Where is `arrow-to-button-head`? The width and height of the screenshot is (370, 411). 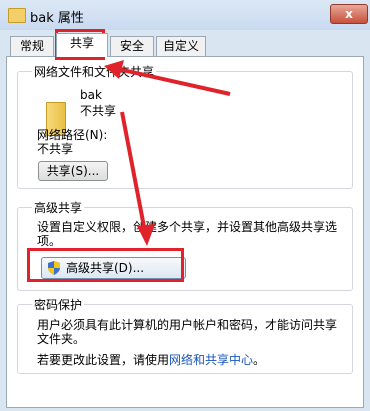 arrow-to-button-head is located at coordinates (146, 235).